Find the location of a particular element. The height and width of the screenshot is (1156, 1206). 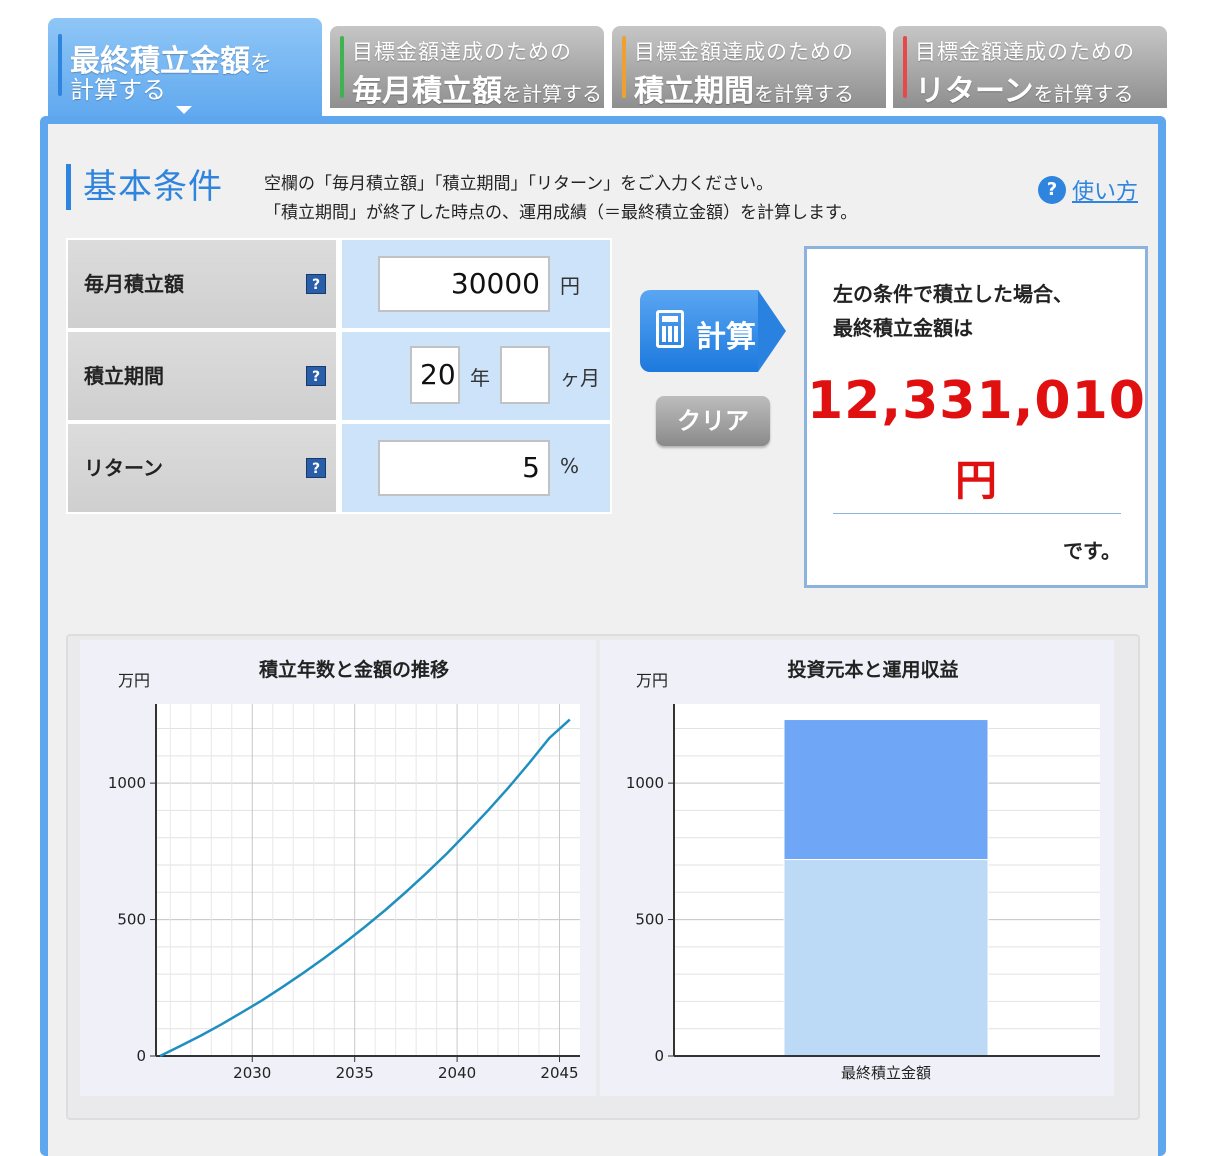

monthly-unit: 円 is located at coordinates (570, 284).